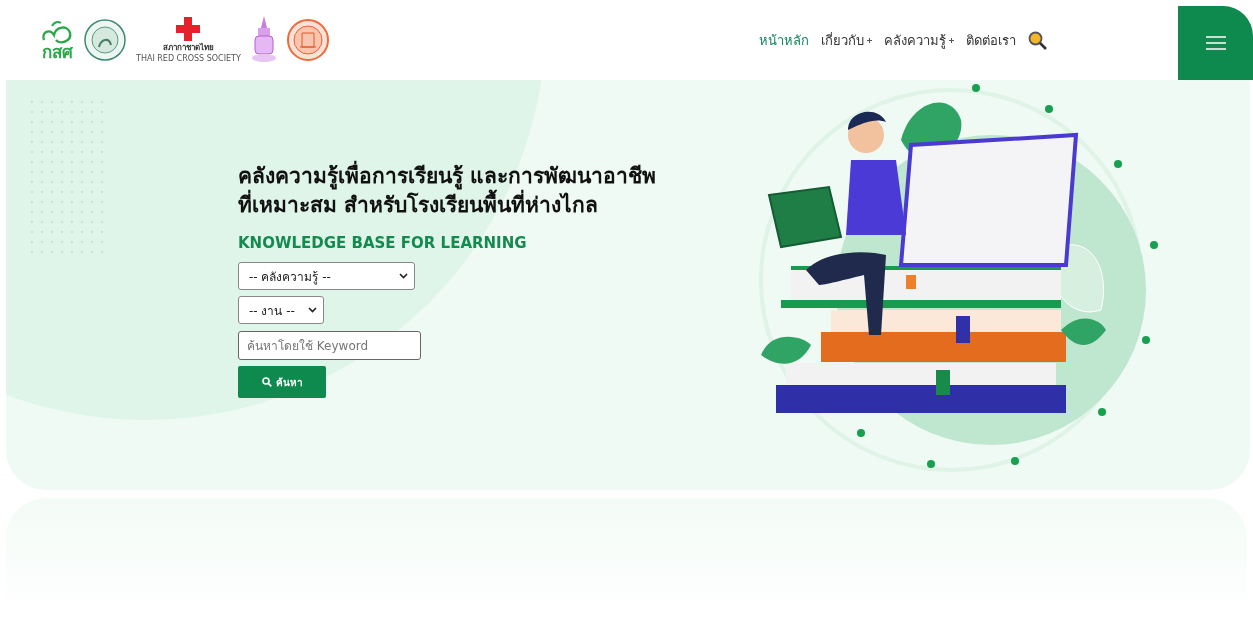 The image size is (1253, 617). What do you see at coordinates (68, 178) in the screenshot?
I see `dot-pattern-icon` at bounding box center [68, 178].